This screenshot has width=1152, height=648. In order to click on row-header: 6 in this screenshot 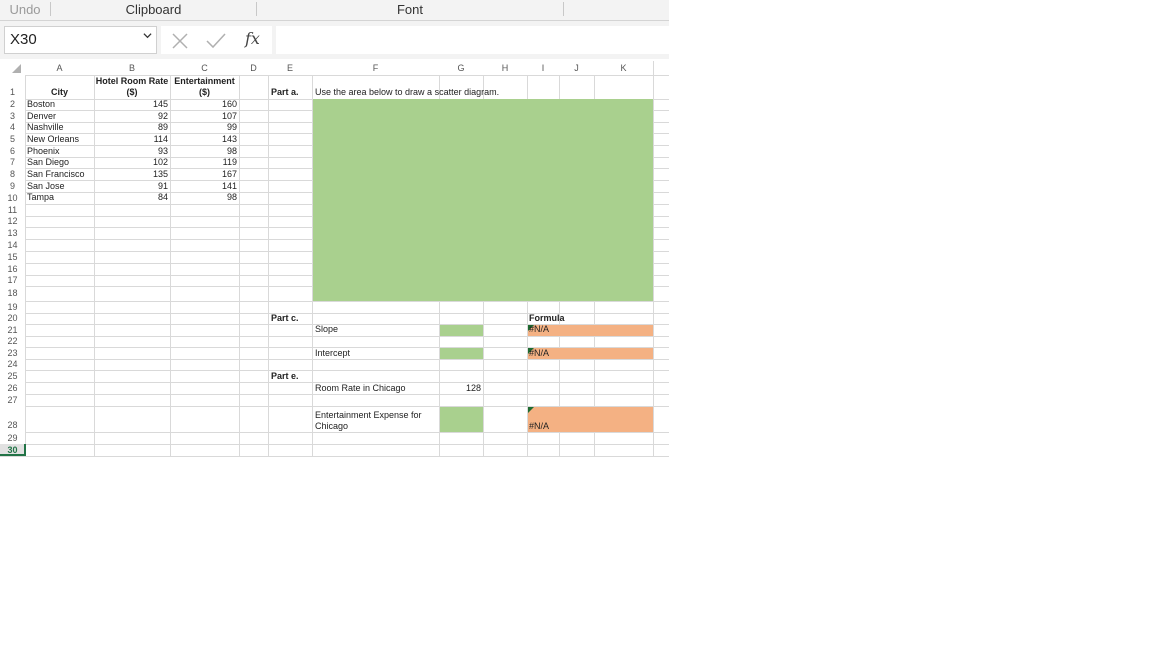, I will do `click(12, 151)`.